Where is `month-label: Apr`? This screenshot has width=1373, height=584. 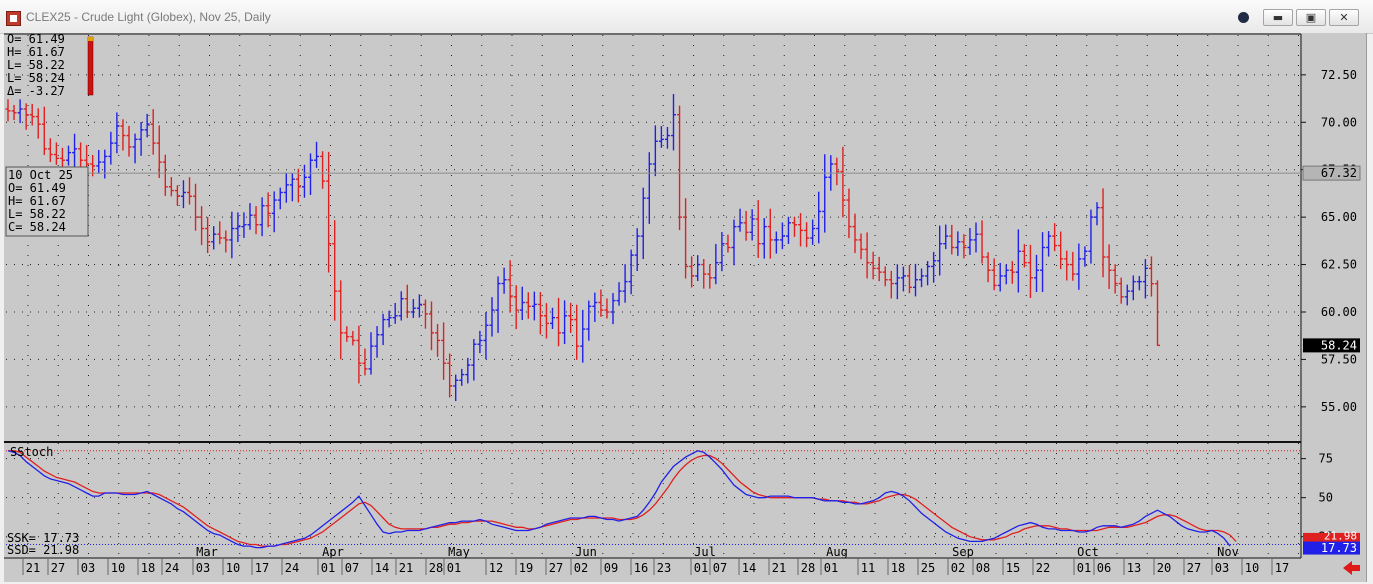 month-label: Apr is located at coordinates (333, 552).